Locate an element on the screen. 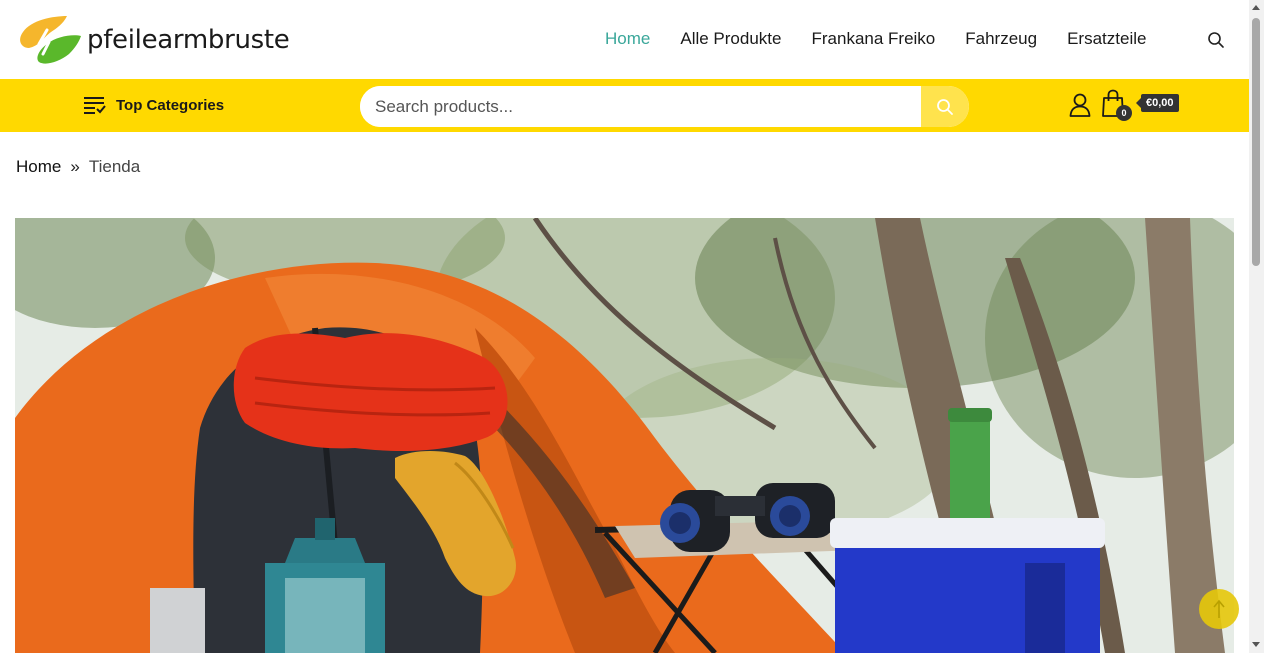  cart-total-price: €0,00 is located at coordinates (1157, 103).